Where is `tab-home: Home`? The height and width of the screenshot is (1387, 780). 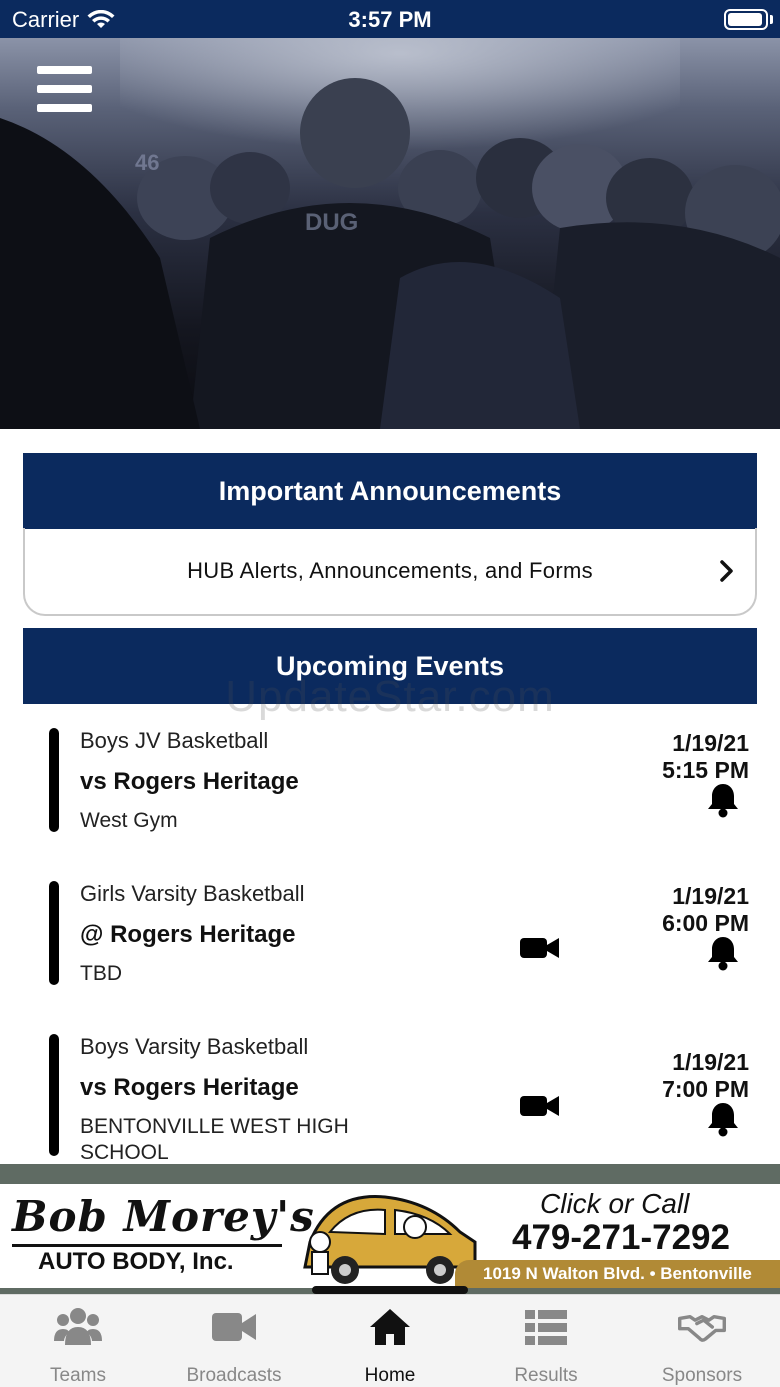
tab-home: Home is located at coordinates (390, 1341).